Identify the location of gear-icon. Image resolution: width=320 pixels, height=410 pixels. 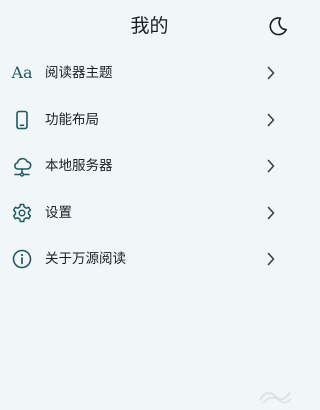
(22, 213).